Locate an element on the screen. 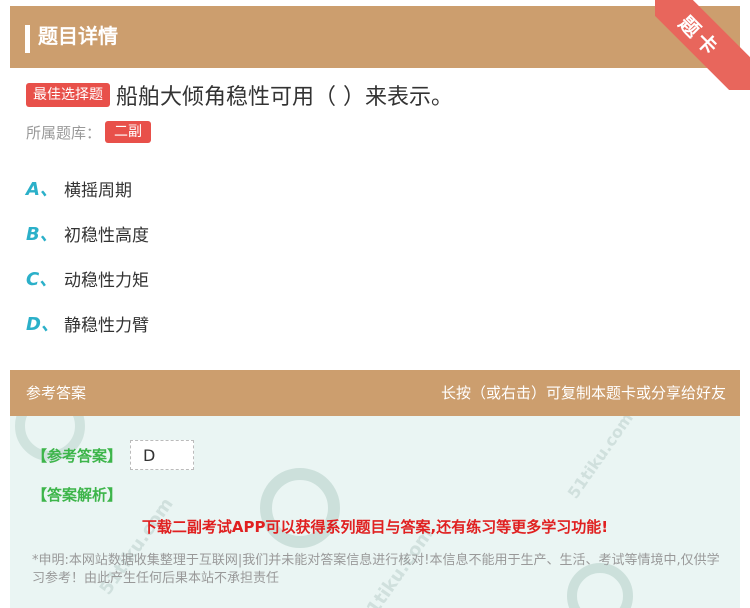  option-letter: D、 is located at coordinates (42, 324).